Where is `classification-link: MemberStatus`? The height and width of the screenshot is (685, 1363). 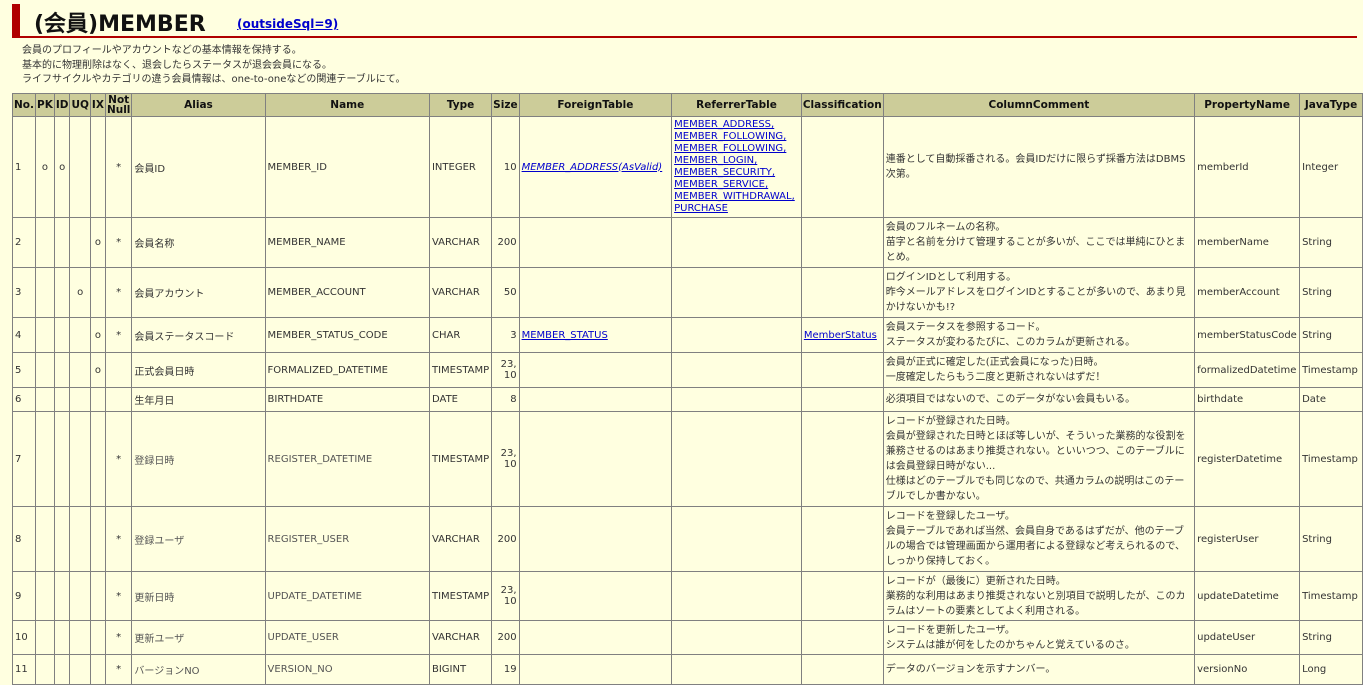
classification-link: MemberStatus is located at coordinates (840, 335).